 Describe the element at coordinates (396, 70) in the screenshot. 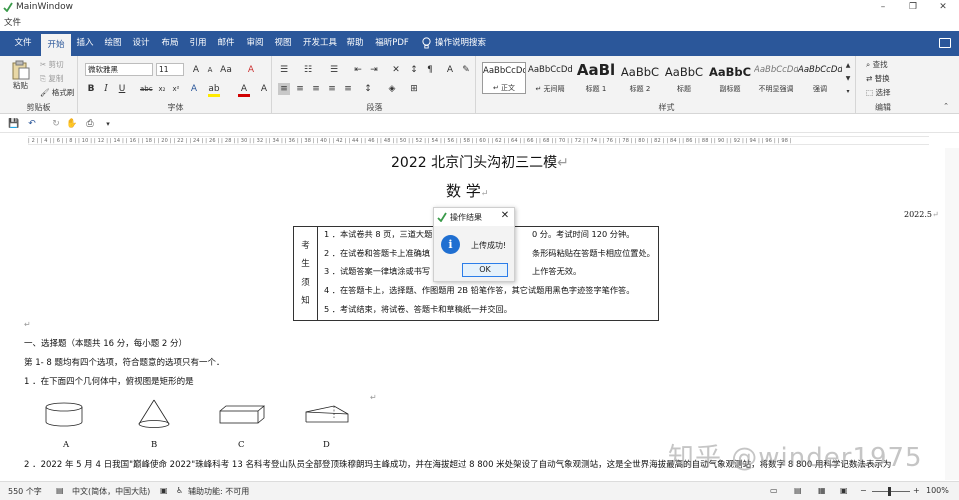

I see `chinese-layout-icon: ✕` at that location.